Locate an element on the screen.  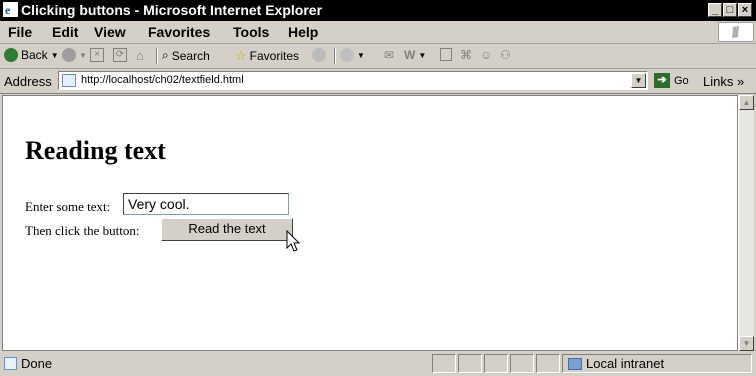
word-icon: W is located at coordinates (410, 55).